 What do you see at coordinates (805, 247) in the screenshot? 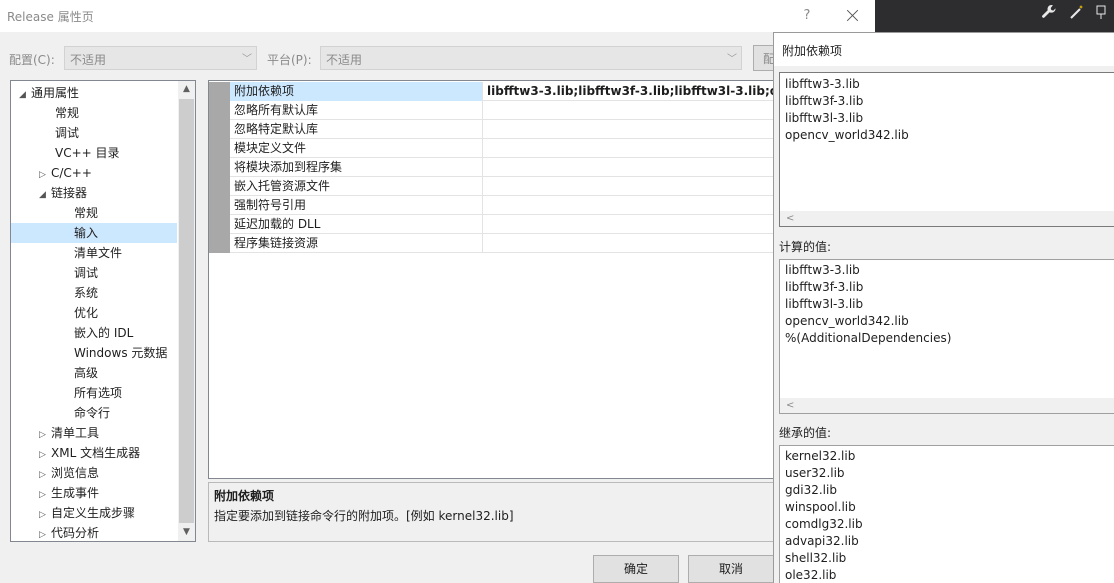
I see `computed-values-label: 计算的值:` at bounding box center [805, 247].